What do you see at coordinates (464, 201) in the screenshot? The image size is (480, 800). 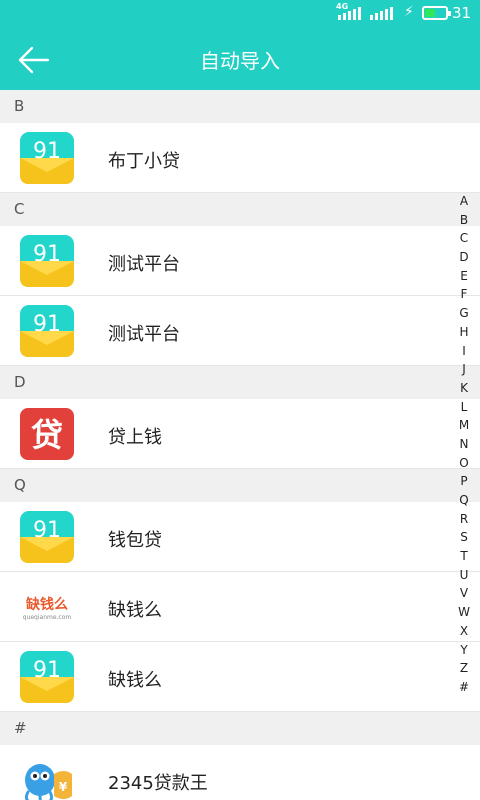 I see `index-letter: A` at bounding box center [464, 201].